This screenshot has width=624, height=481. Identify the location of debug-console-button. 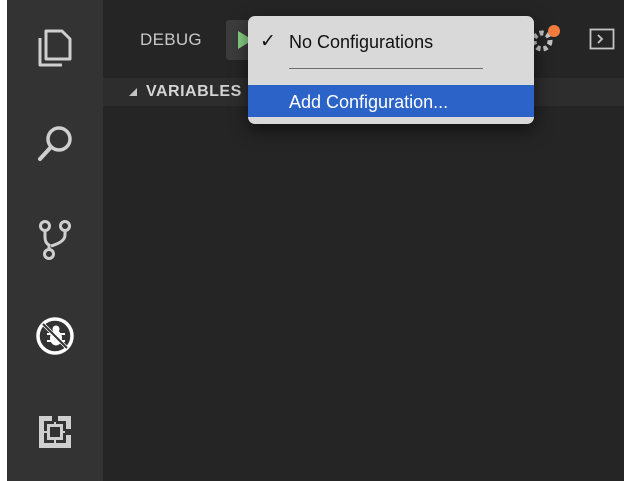
(602, 41).